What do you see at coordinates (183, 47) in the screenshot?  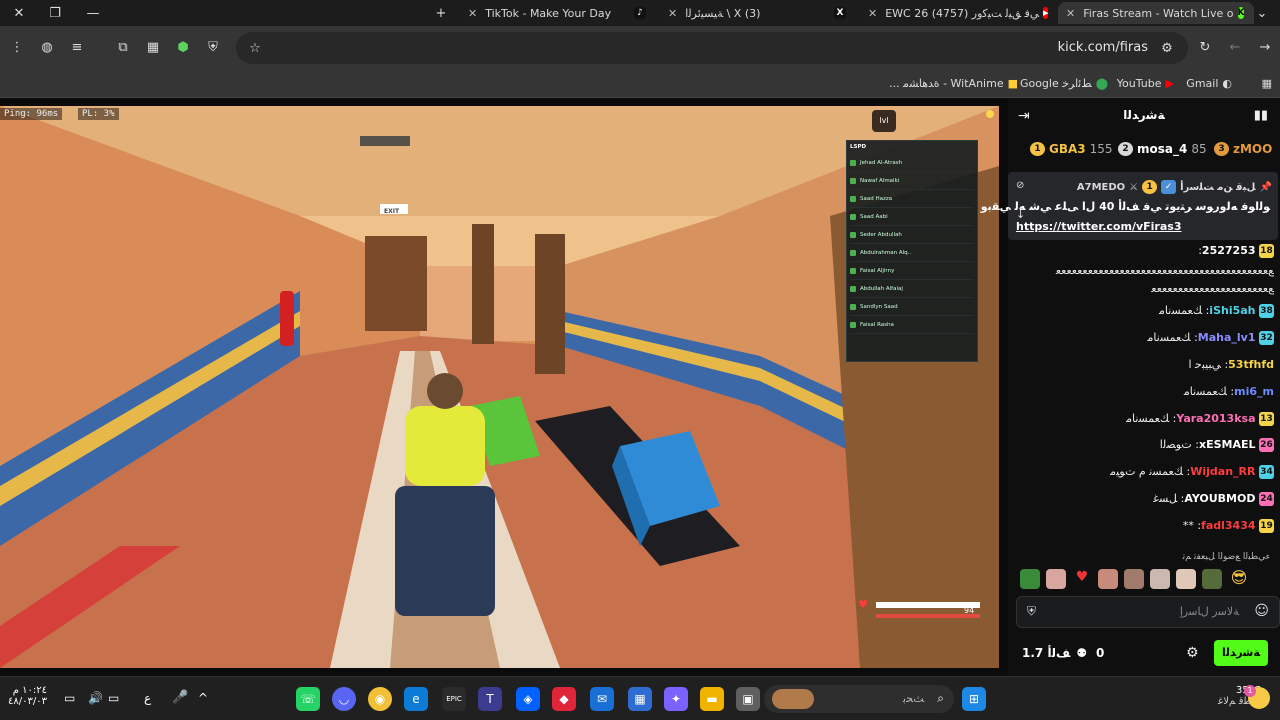 I see `extension-icon: ⬢` at bounding box center [183, 47].